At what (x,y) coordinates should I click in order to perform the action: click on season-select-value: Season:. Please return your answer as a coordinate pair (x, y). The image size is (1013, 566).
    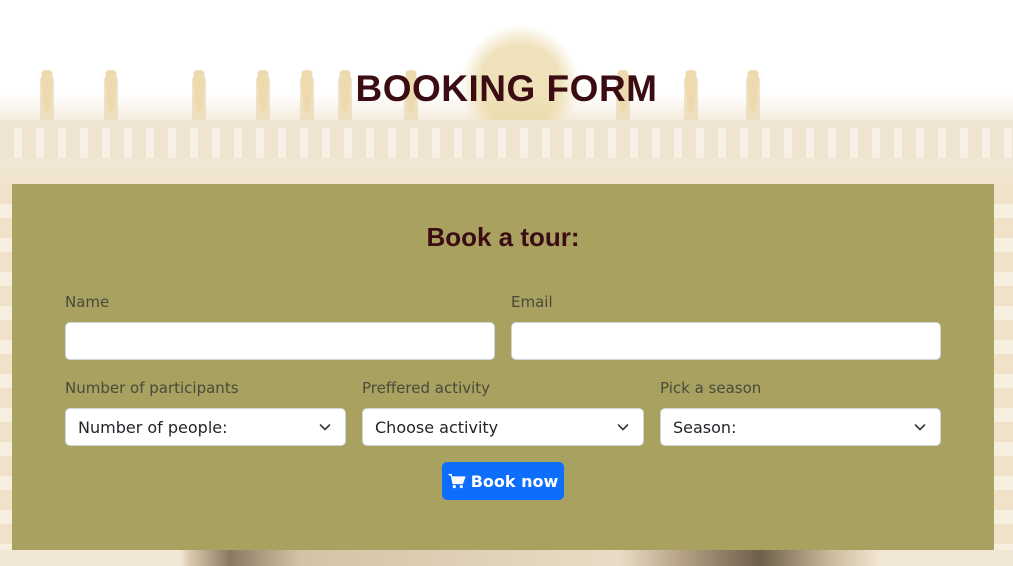
    Looking at the image, I should click on (705, 427).